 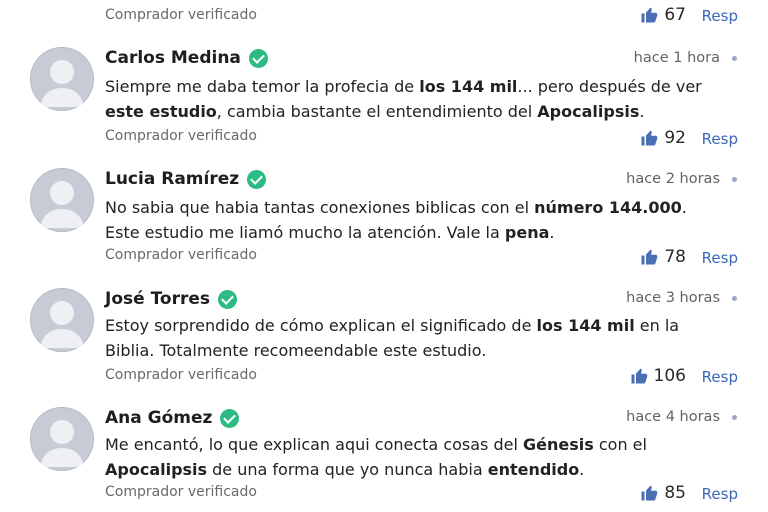 I want to click on author-name: Lucia Ramírez, so click(x=172, y=179).